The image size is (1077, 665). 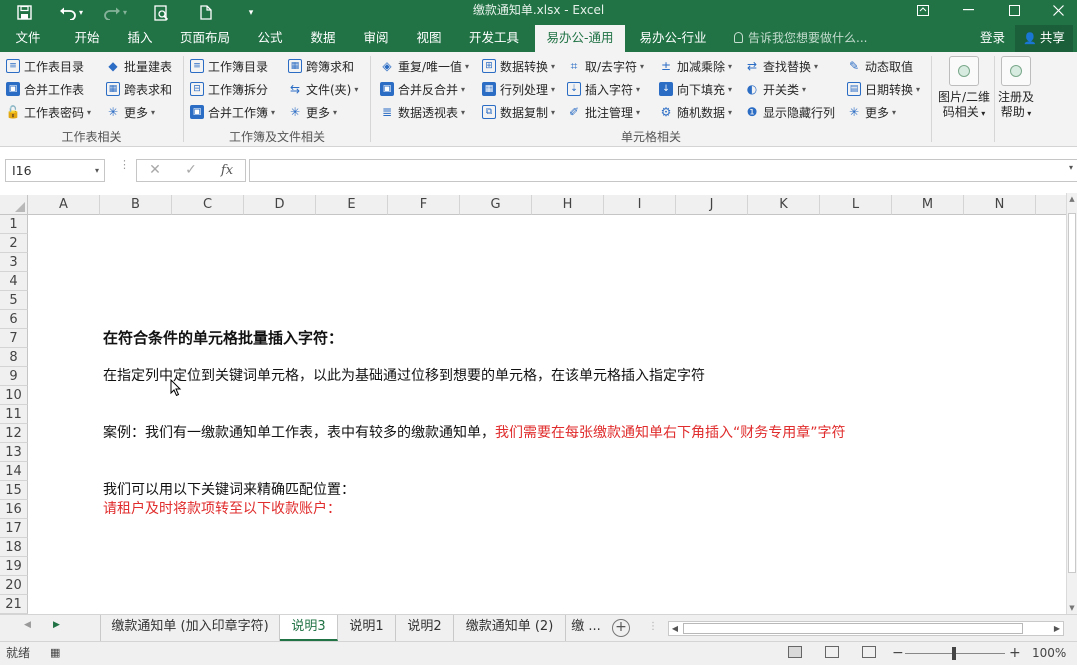 I want to click on column-header: E, so click(x=352, y=205).